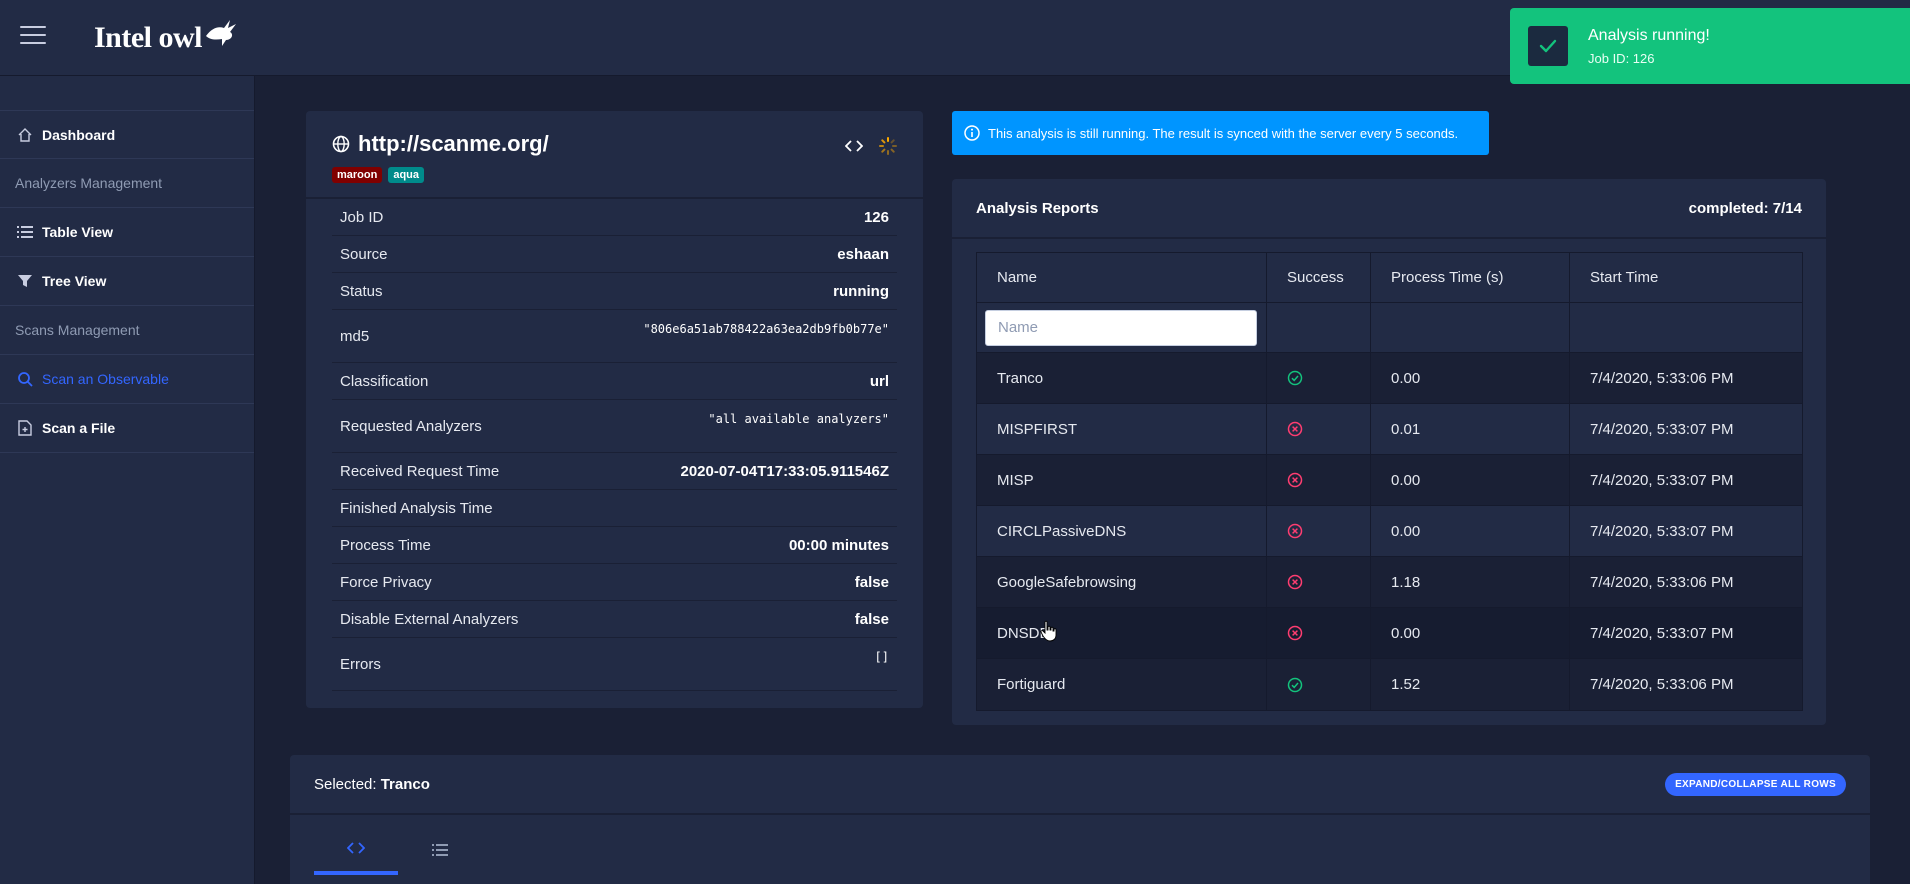  I want to click on row-label: Finished Analysis Time, so click(416, 508).